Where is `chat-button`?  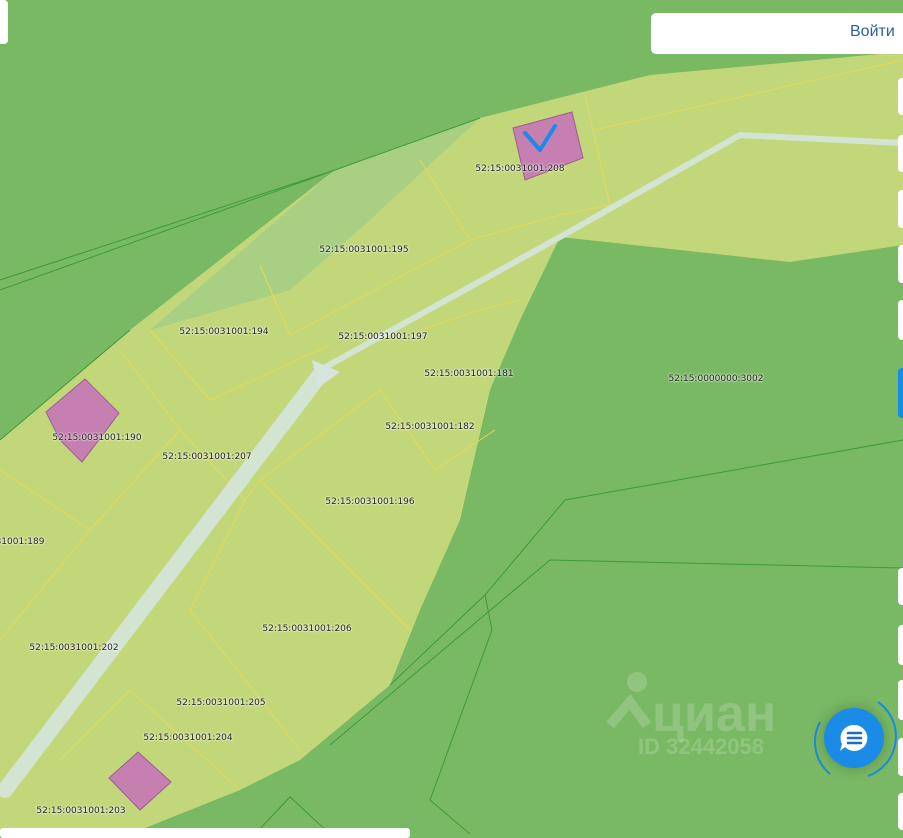 chat-button is located at coordinates (854, 738).